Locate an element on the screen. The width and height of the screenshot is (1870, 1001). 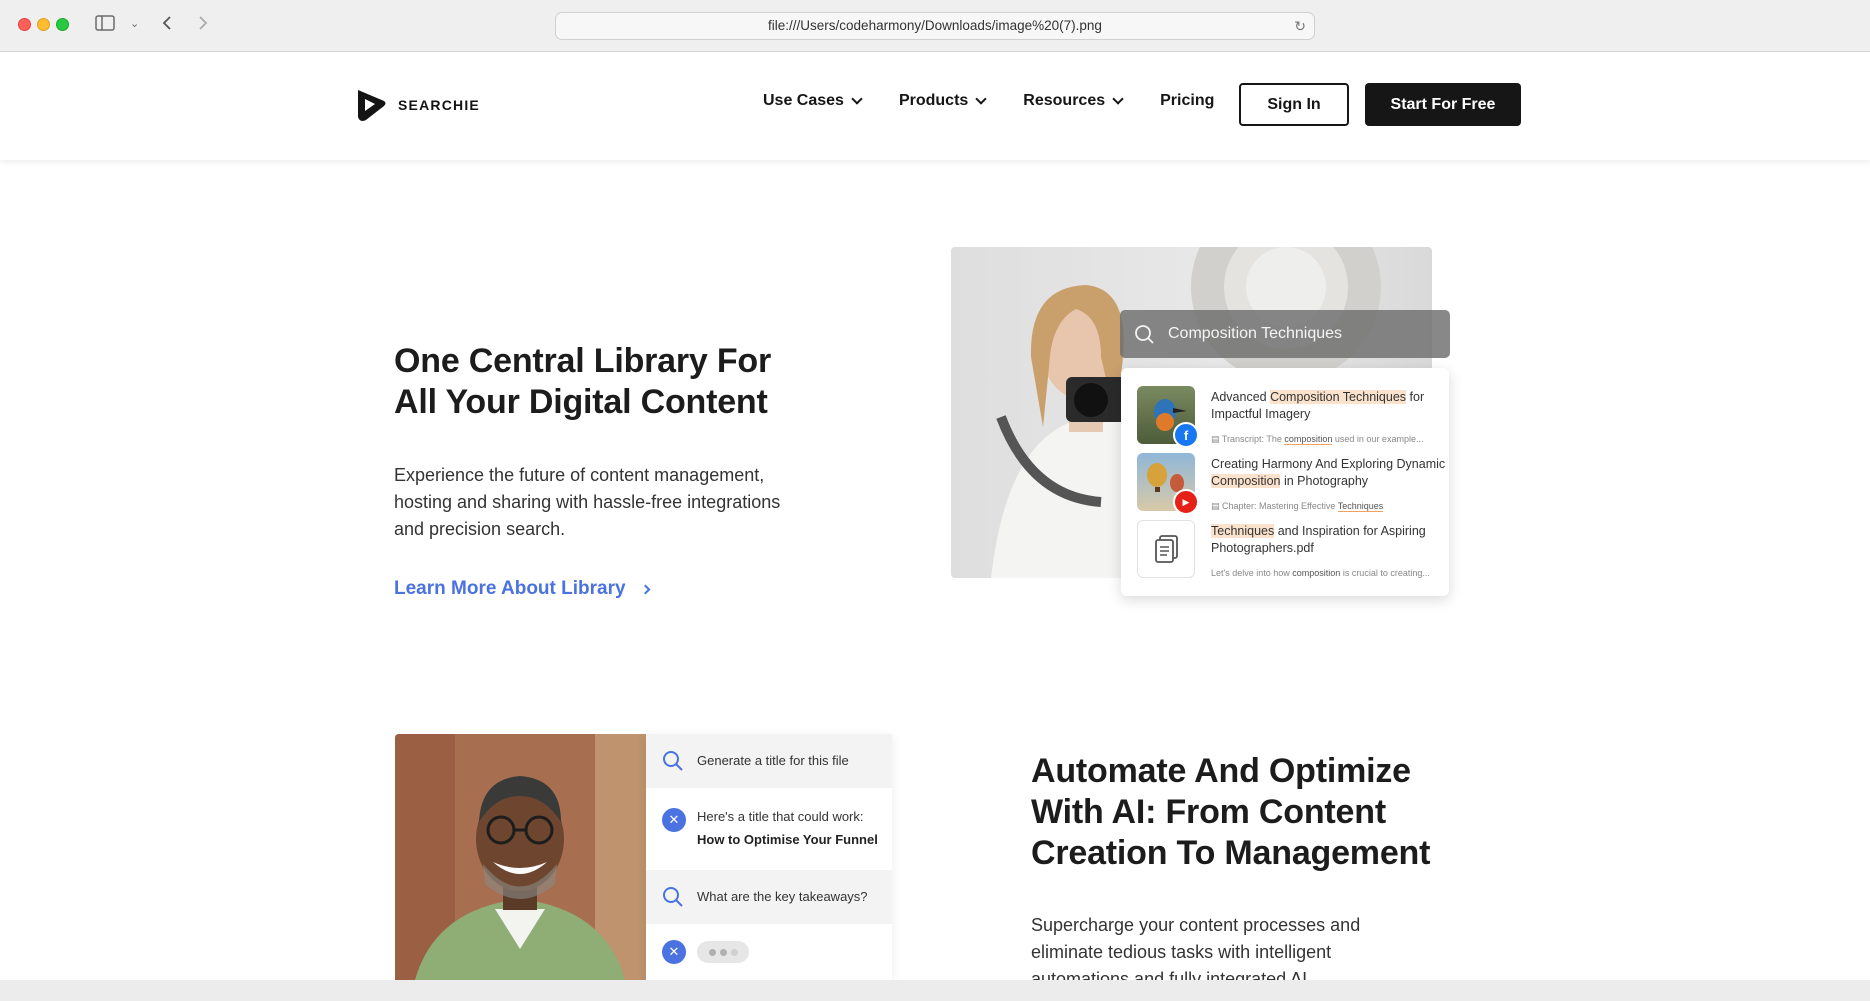
smiling-man-image is located at coordinates (520, 857).